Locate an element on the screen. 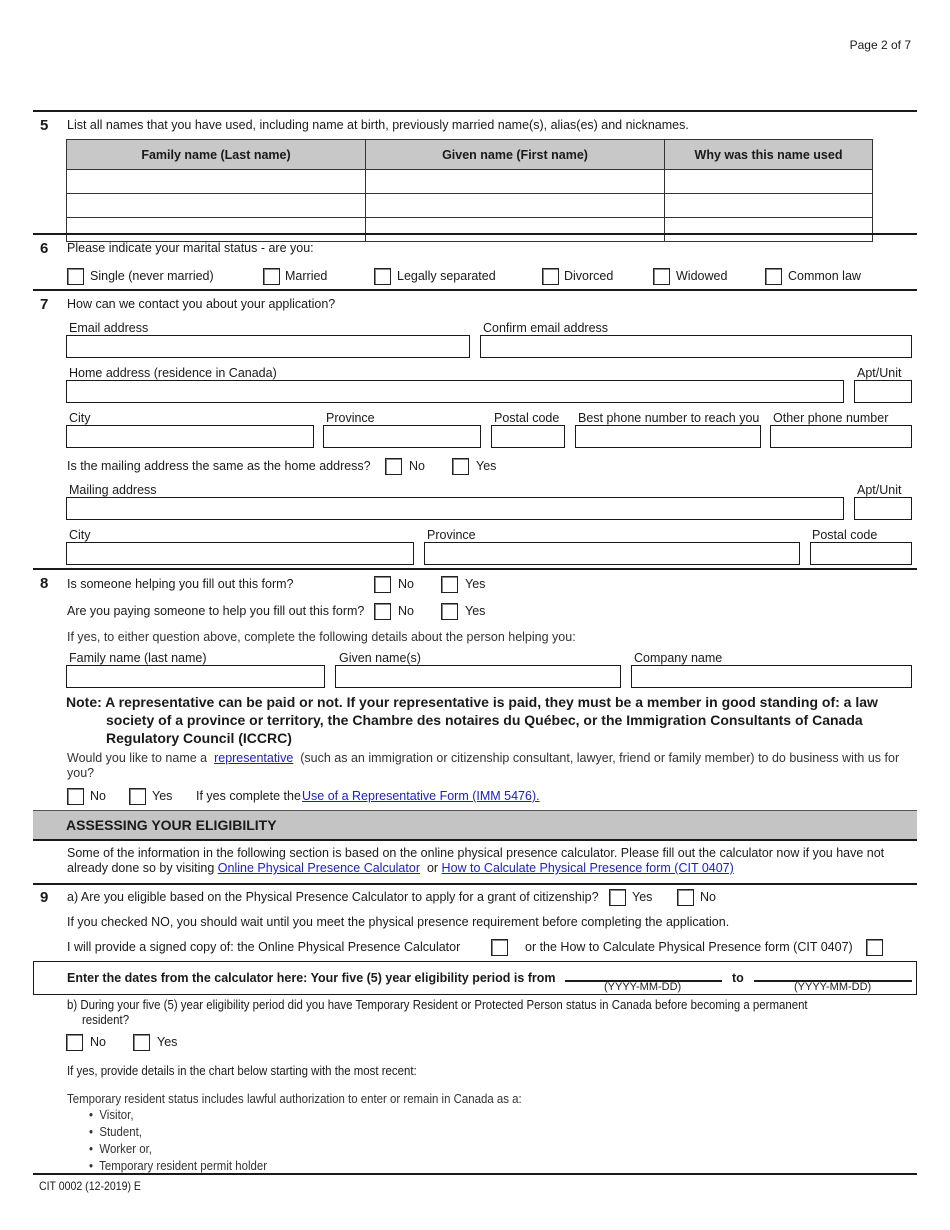  best-phone-field is located at coordinates (668, 436).